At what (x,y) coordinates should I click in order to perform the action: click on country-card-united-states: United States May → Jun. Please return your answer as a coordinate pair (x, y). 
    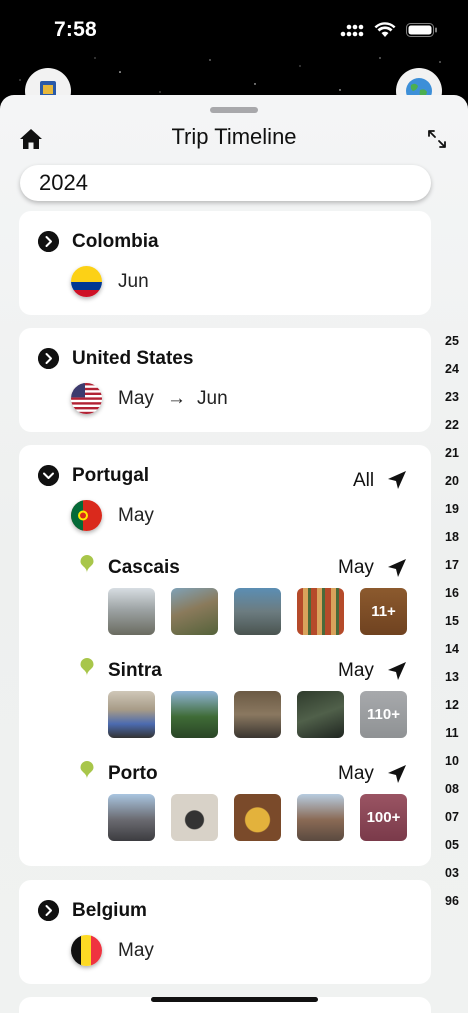
    Looking at the image, I should click on (225, 380).